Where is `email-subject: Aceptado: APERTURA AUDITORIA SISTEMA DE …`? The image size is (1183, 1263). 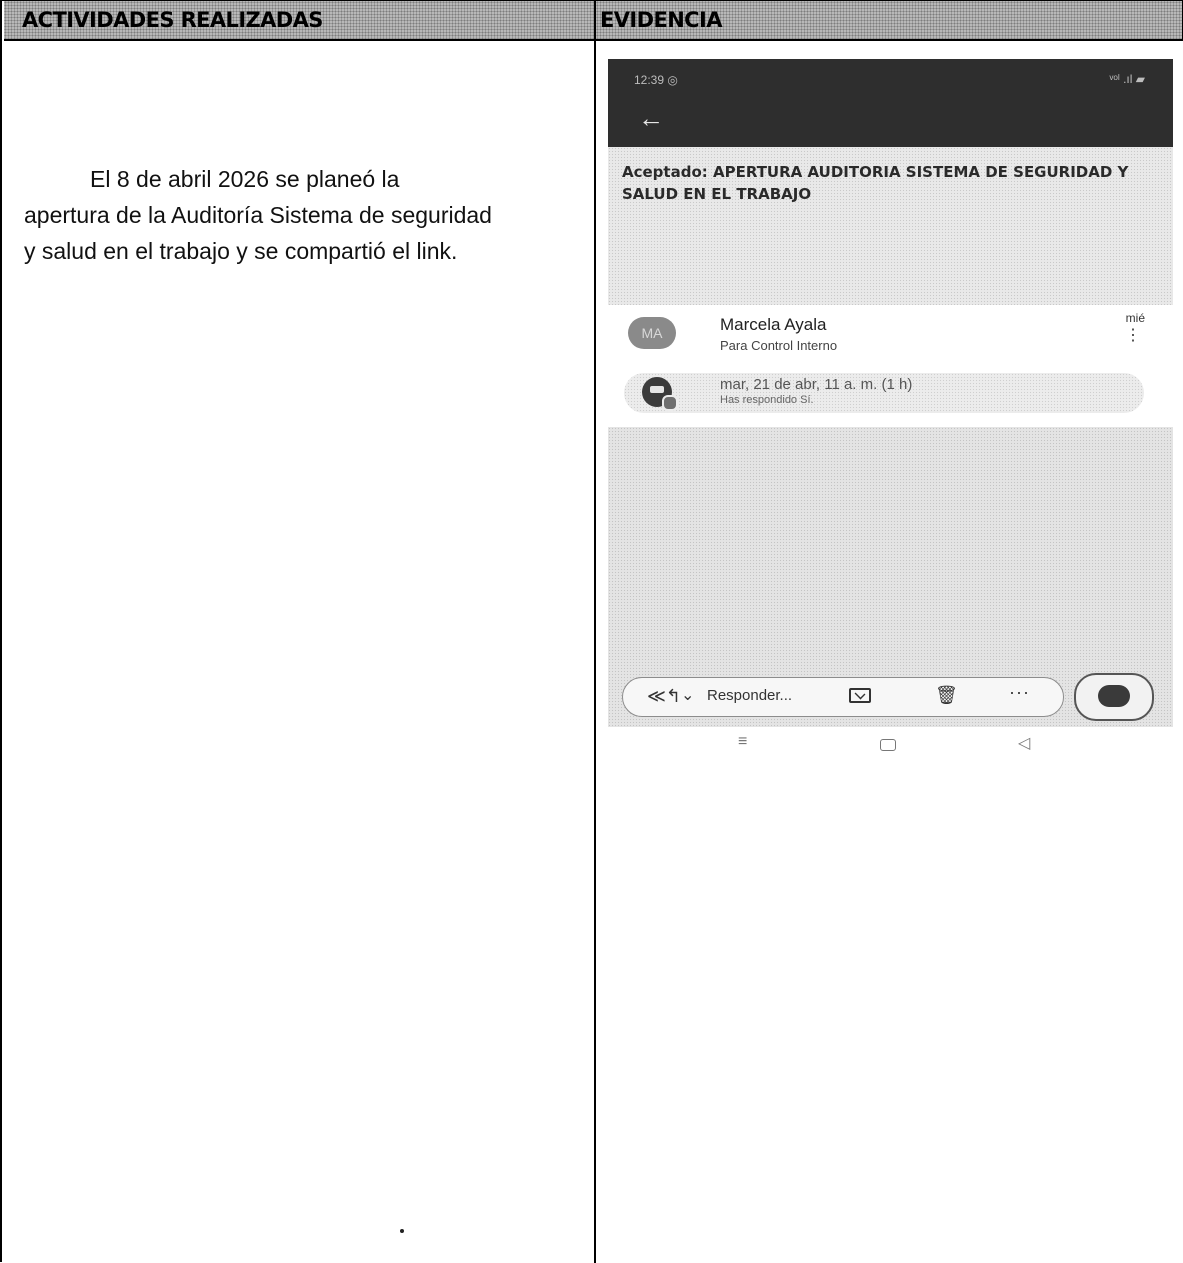
email-subject: Aceptado: APERTURA AUDITORIA SISTEMA DE … is located at coordinates (875, 183).